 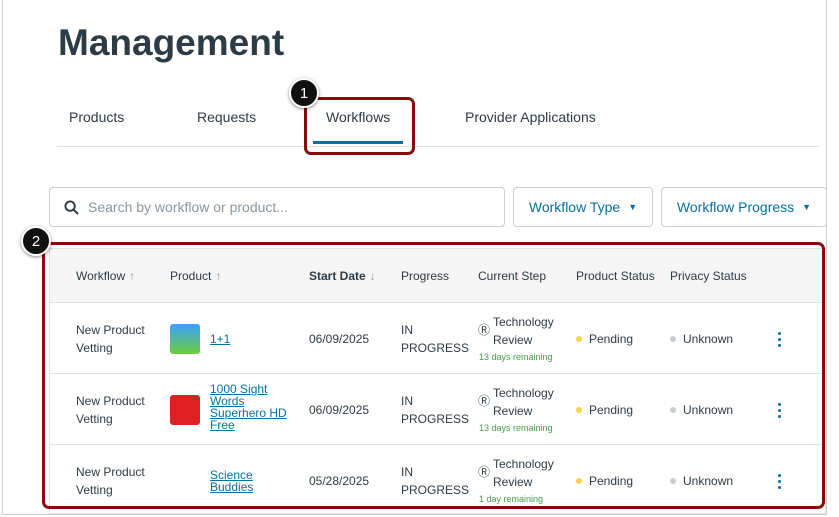 I want to click on workflow-type-label: Workflow Type, so click(x=574, y=207).